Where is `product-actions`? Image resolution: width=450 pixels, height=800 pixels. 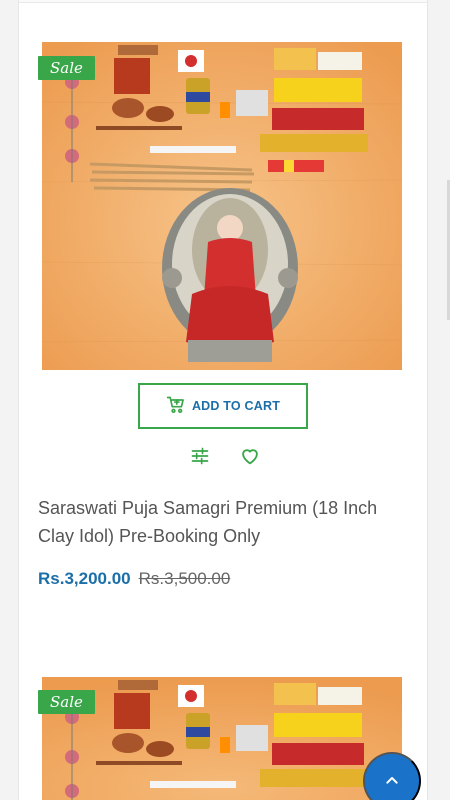
product-actions is located at coordinates (225, 456).